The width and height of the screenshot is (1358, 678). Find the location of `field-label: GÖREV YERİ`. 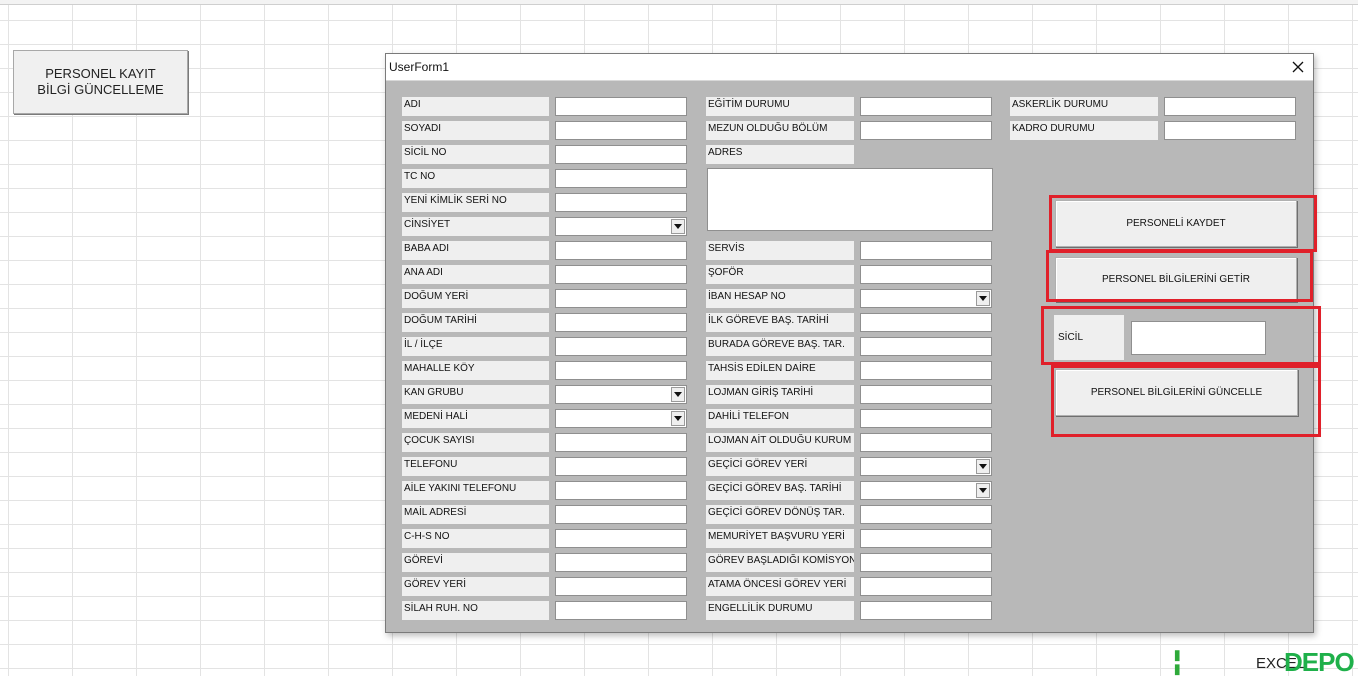

field-label: GÖREV YERİ is located at coordinates (475, 586).